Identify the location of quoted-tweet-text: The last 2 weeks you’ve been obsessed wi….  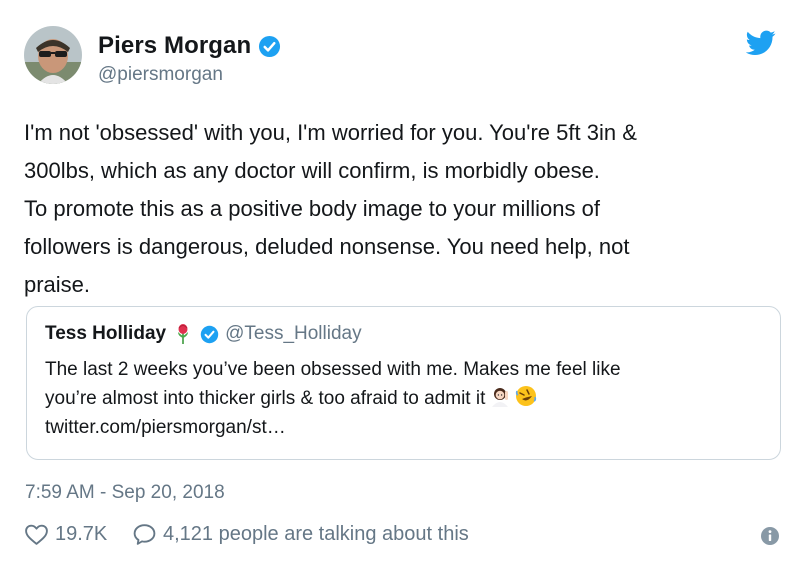
(405, 398).